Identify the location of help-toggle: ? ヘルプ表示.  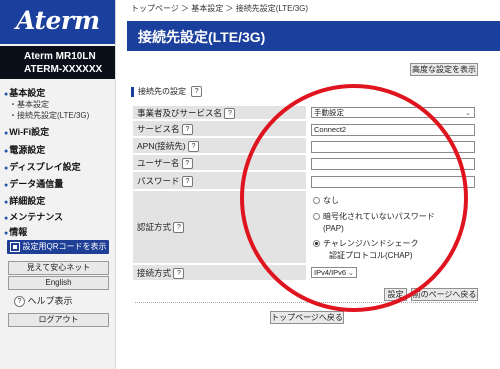
(43, 301).